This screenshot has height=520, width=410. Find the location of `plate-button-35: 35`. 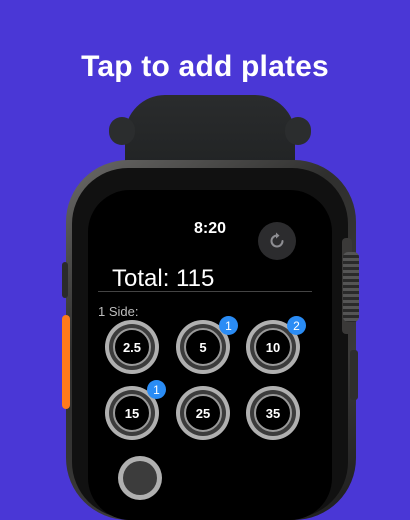

plate-button-35: 35 is located at coordinates (273, 413).